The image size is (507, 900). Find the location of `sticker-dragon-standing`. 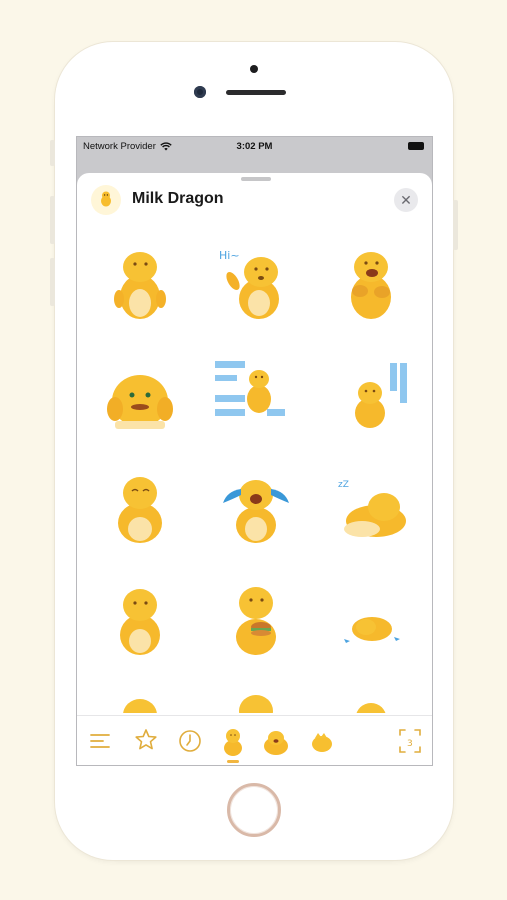

sticker-dragon-standing is located at coordinates (140, 282).